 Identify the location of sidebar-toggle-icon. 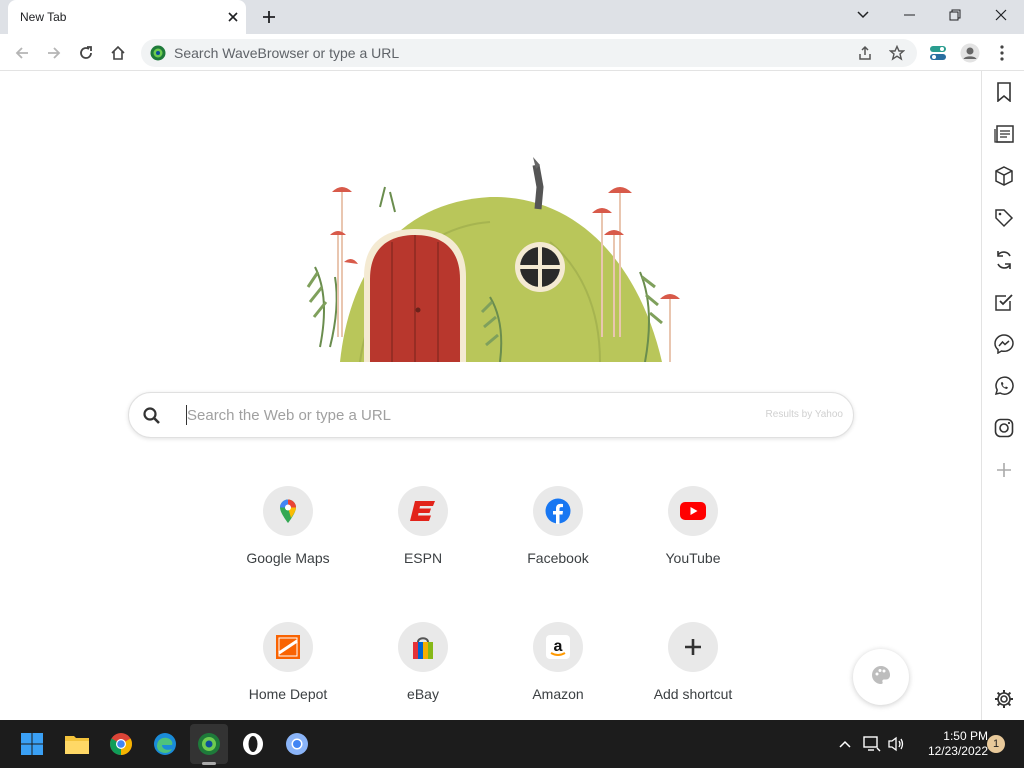
(938, 53).